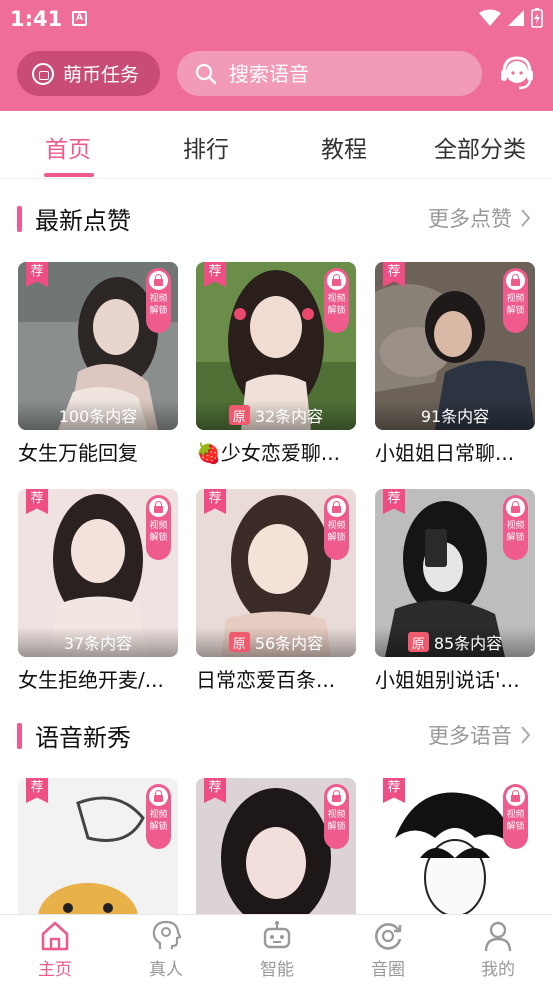  Describe the element at coordinates (98, 346) in the screenshot. I see `card-thumbnail: 荐 视频 解锁 100条内容` at that location.